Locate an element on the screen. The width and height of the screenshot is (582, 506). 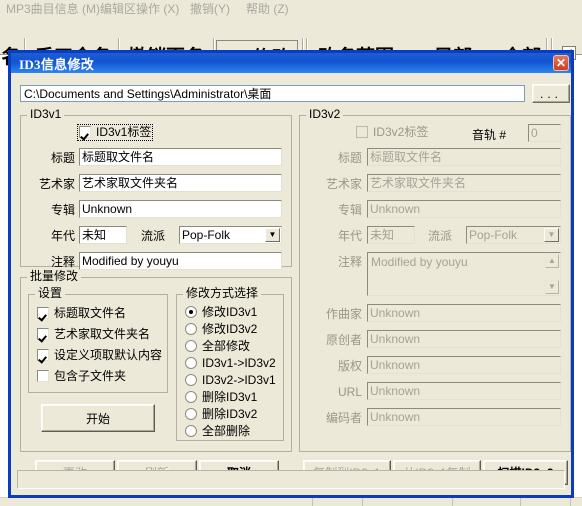
id3v2-track-label: 音轨 # is located at coordinates (489, 135).